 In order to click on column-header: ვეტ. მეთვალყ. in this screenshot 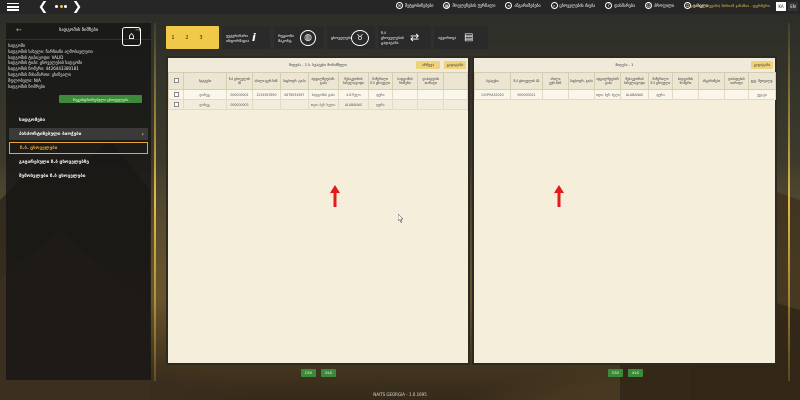, I will do `click(762, 81)`.